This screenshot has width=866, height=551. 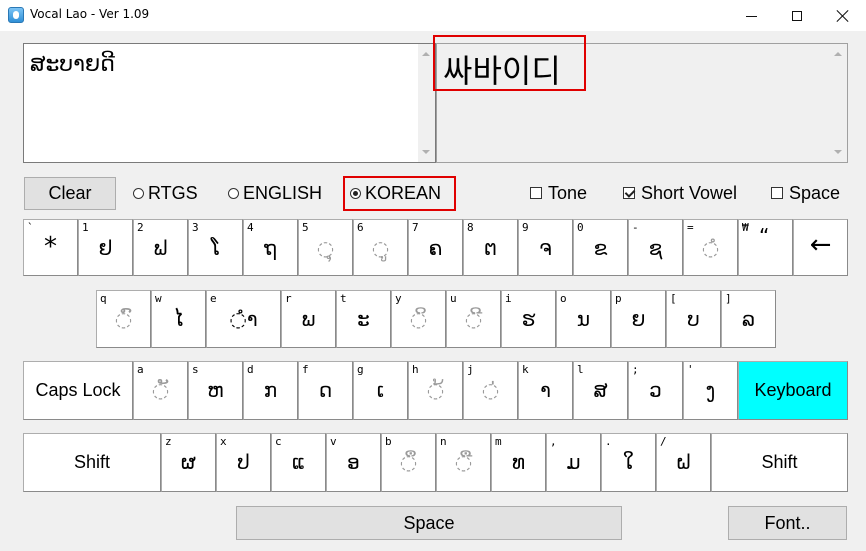 I want to click on mode-korean-label: KOREAN, so click(x=403, y=192).